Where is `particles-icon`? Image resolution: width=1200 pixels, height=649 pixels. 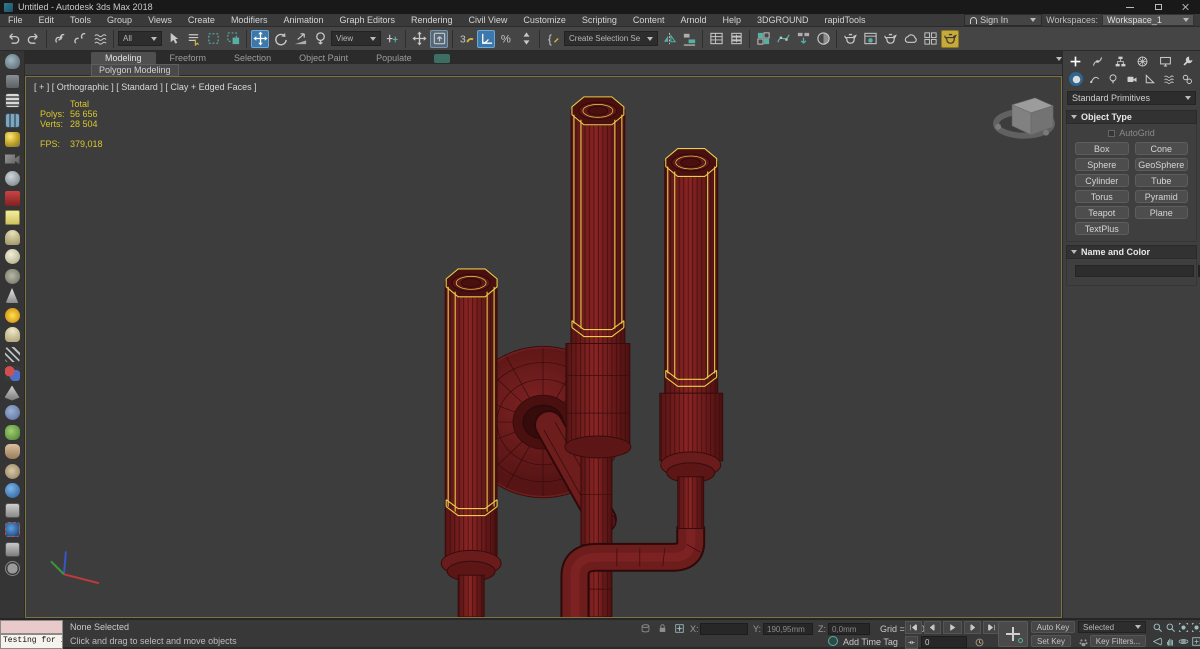 particles-icon is located at coordinates (12, 354).